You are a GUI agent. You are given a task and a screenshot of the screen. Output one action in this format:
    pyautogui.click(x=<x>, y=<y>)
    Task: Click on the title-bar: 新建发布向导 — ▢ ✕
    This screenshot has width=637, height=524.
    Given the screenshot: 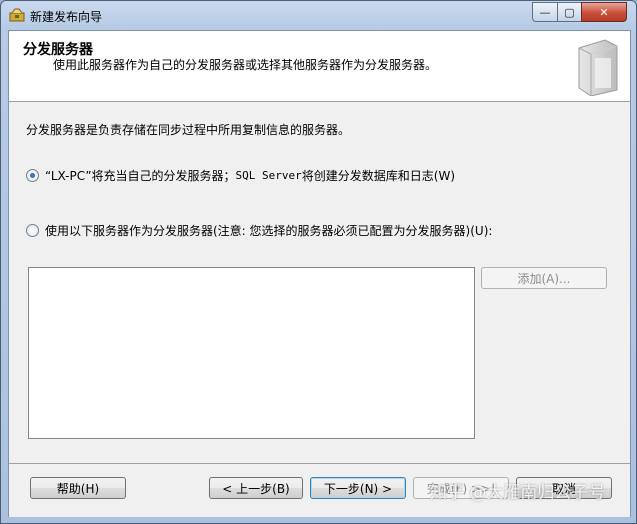 What is the action you would take?
    pyautogui.click(x=318, y=15)
    